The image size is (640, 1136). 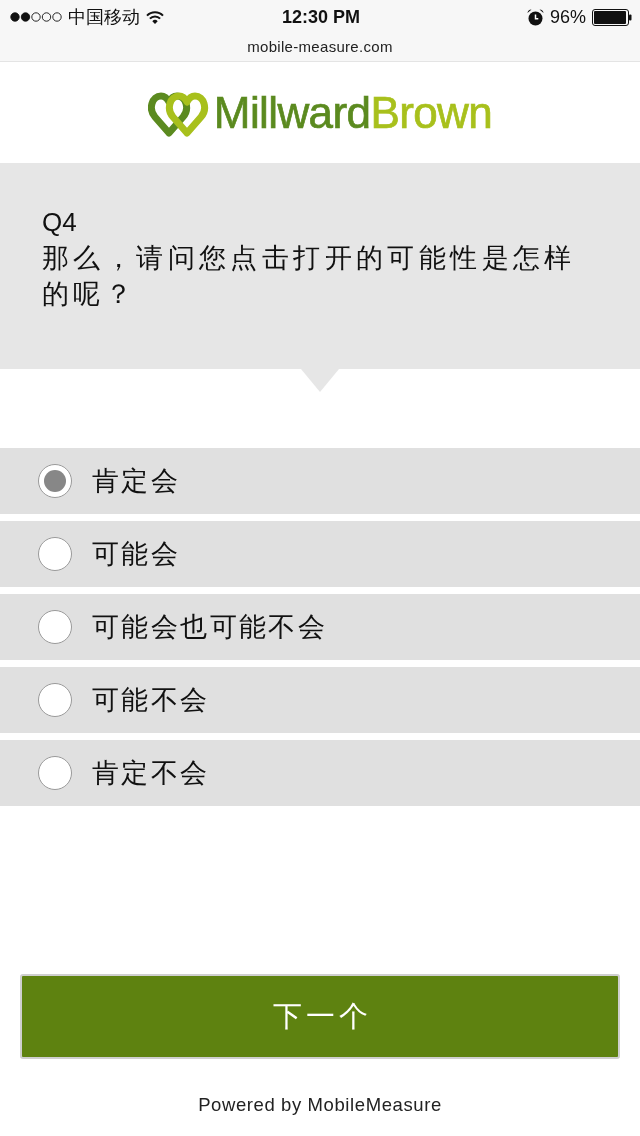 I want to click on carrier-name: 中国移动, so click(x=104, y=17).